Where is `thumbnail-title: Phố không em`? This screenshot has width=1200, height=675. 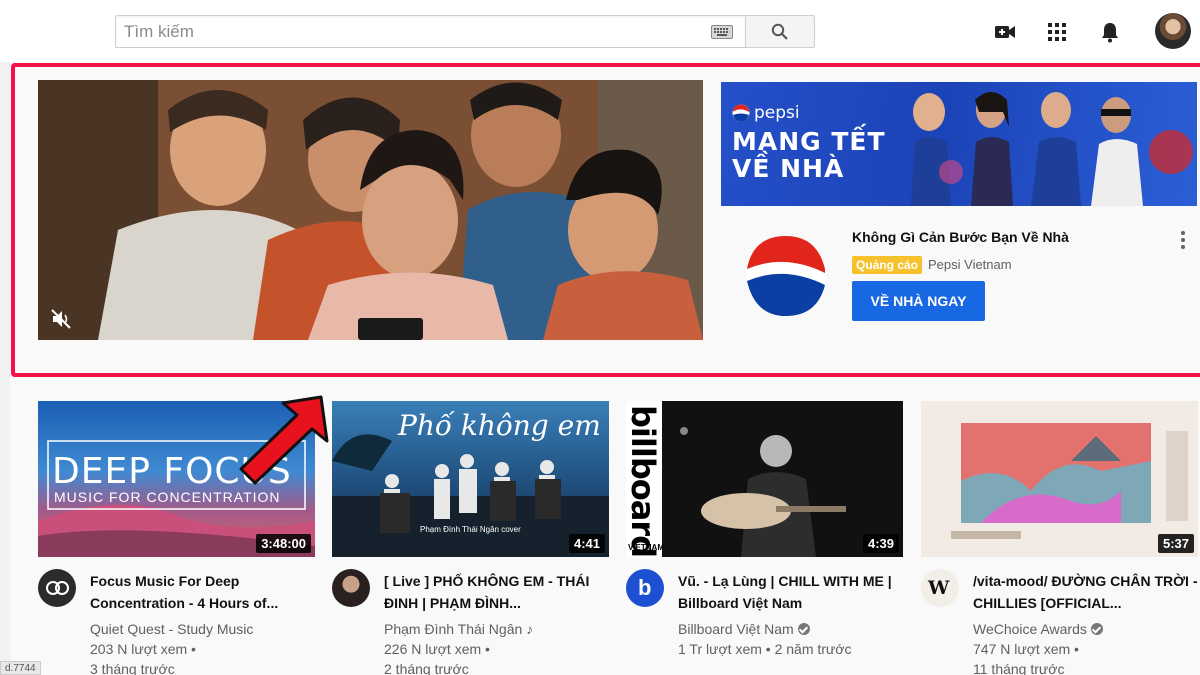 thumbnail-title: Phố không em is located at coordinates (499, 425).